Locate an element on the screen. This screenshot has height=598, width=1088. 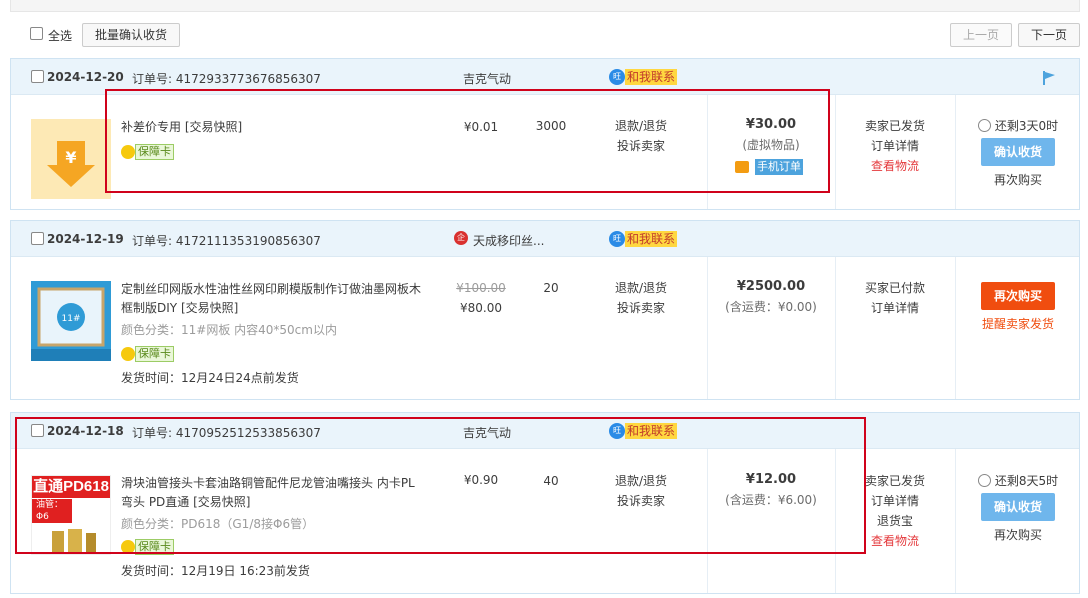
flag-icon is located at coordinates (1049, 78).